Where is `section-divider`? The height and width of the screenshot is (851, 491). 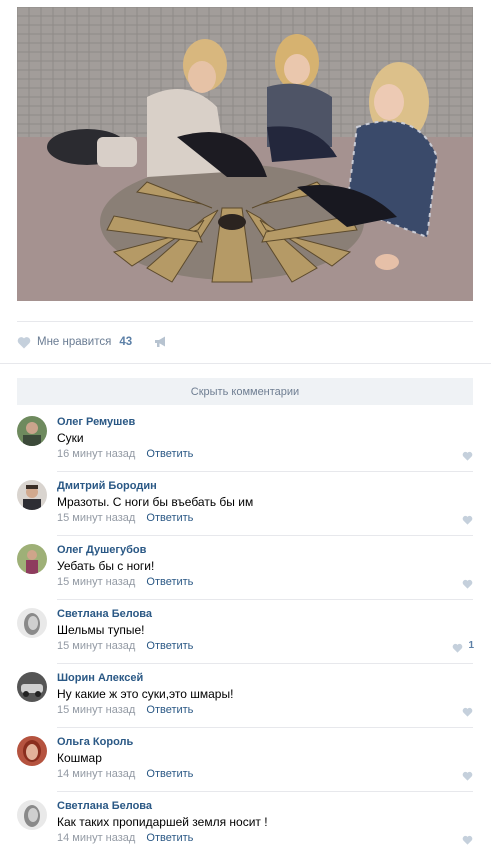 section-divider is located at coordinates (245, 363).